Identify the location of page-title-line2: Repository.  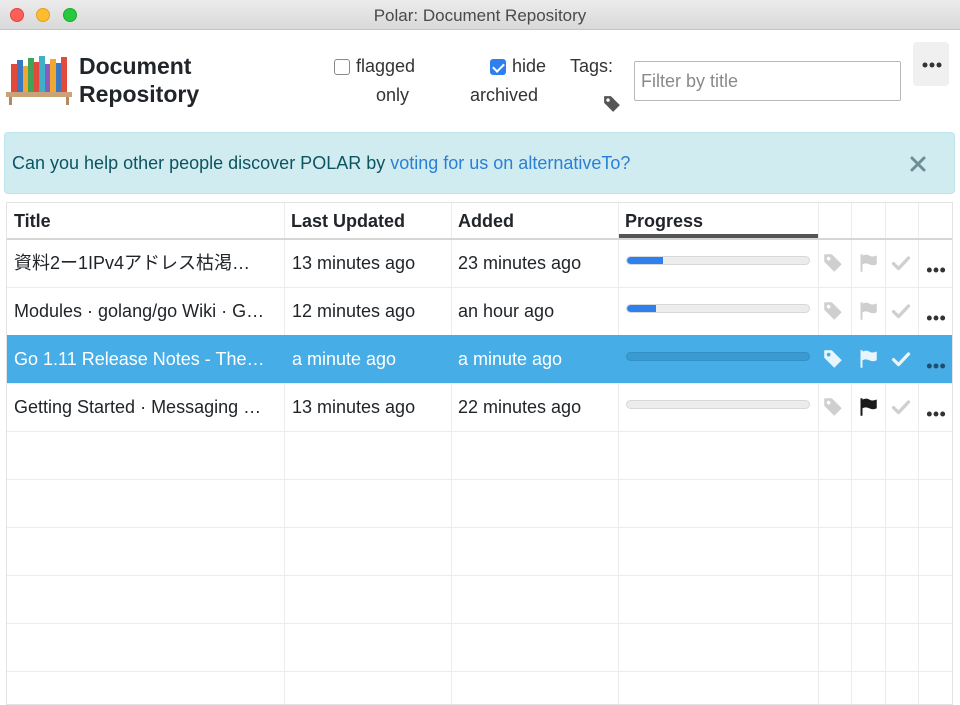
(139, 94).